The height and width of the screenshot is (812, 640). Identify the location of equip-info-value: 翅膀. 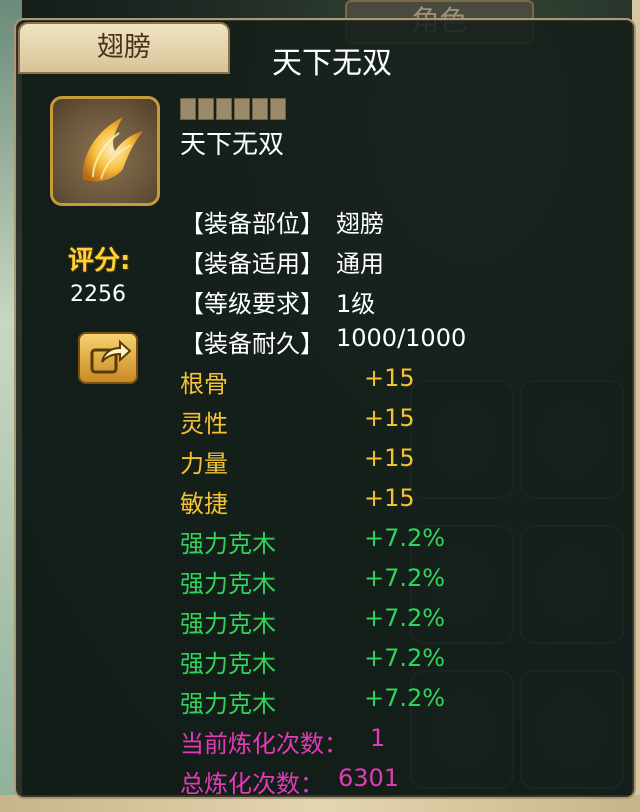
(360, 224).